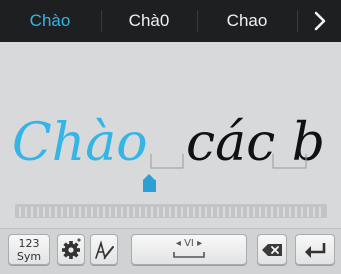 The height and width of the screenshot is (274, 341). What do you see at coordinates (247, 21) in the screenshot?
I see `suggestion-3: Chao` at bounding box center [247, 21].